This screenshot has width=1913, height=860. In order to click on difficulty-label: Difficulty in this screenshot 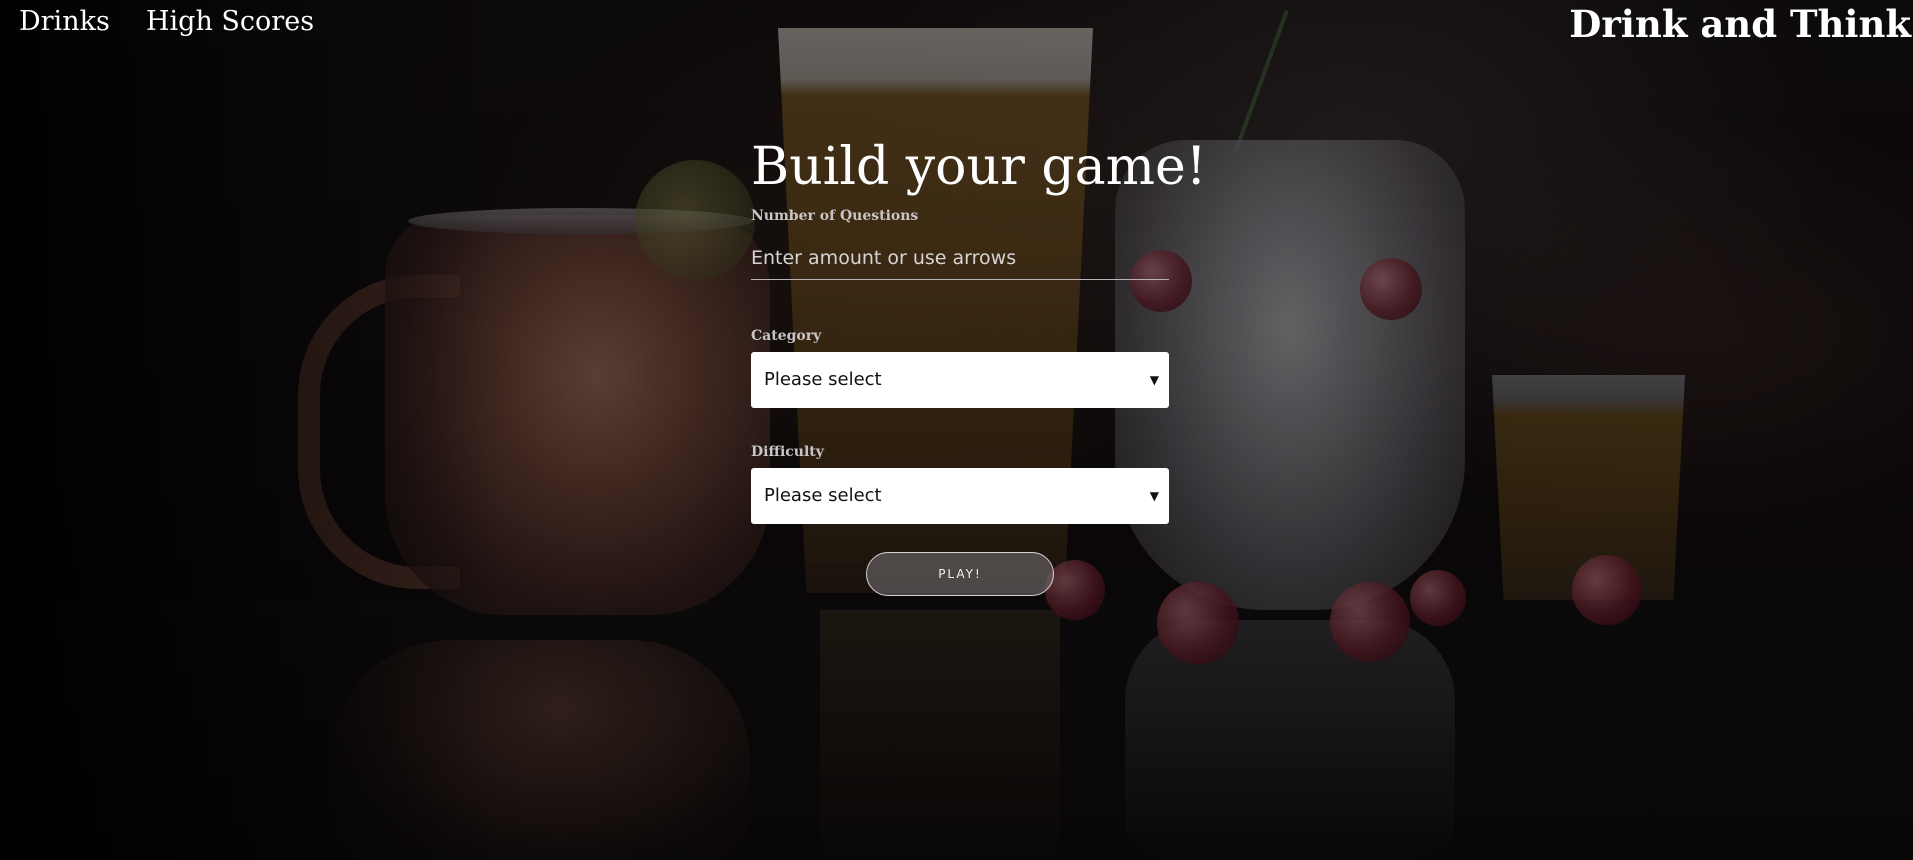, I will do `click(787, 452)`.